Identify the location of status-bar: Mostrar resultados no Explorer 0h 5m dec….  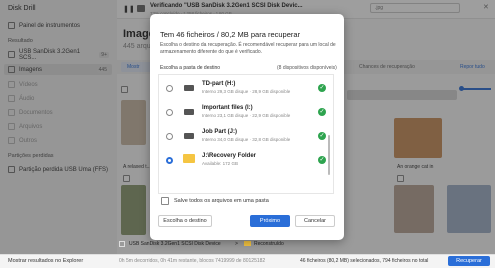
(247, 261).